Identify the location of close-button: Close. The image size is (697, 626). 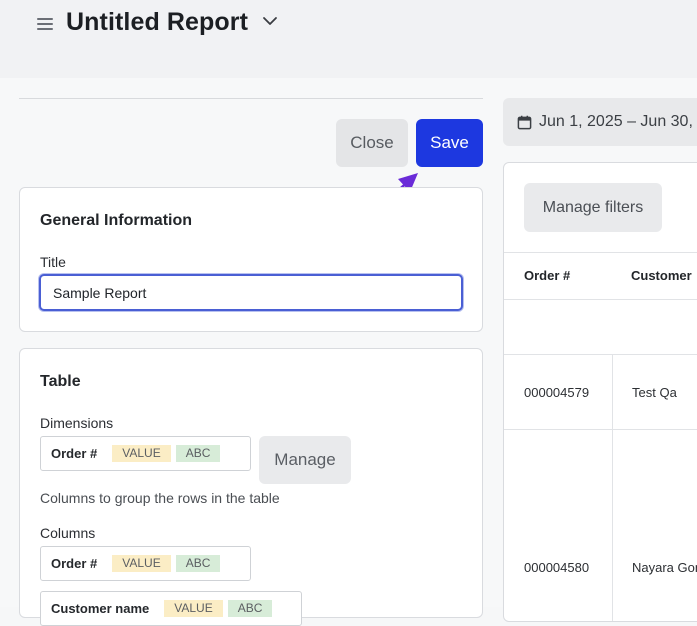
(372, 143).